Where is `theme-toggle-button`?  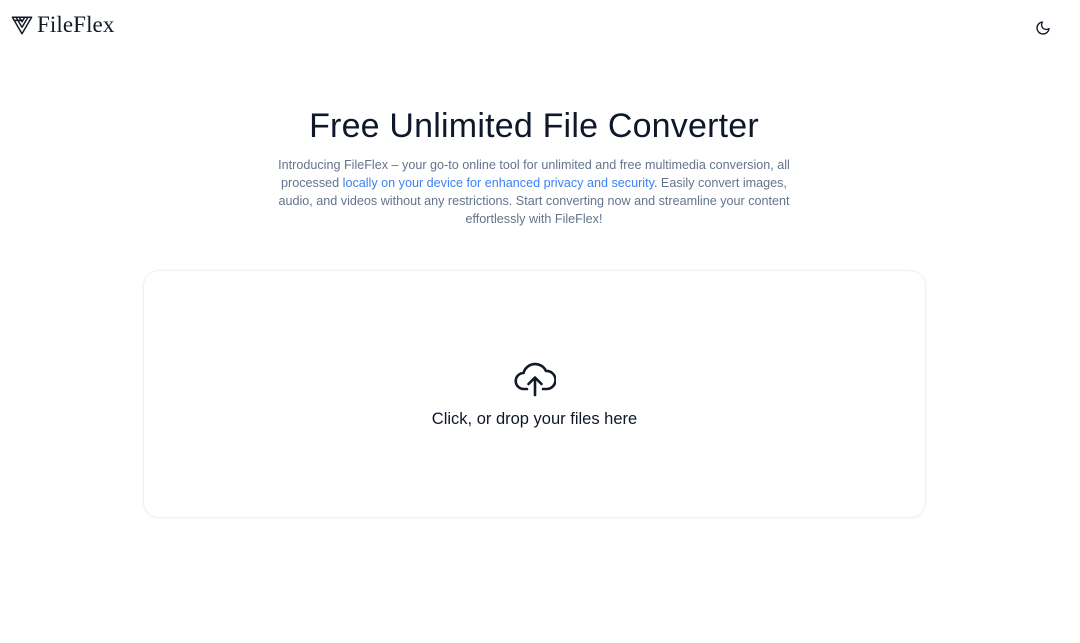 theme-toggle-button is located at coordinates (1043, 28).